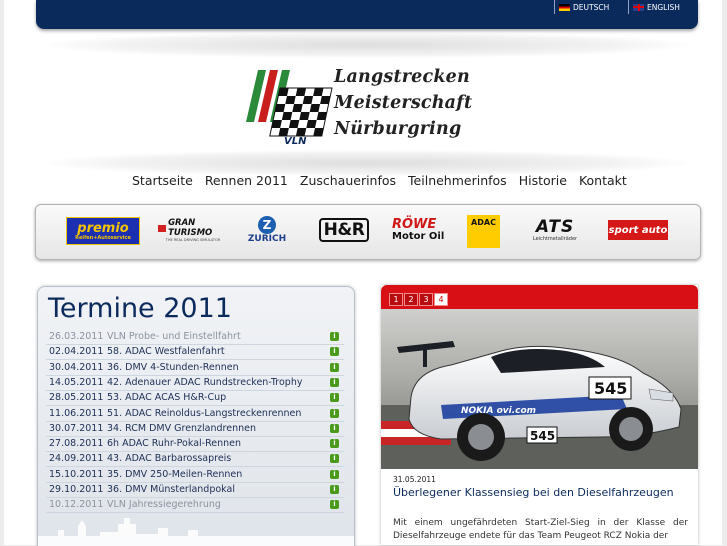  Describe the element at coordinates (555, 226) in the screenshot. I see `ats-logo-text: ATS` at that location.